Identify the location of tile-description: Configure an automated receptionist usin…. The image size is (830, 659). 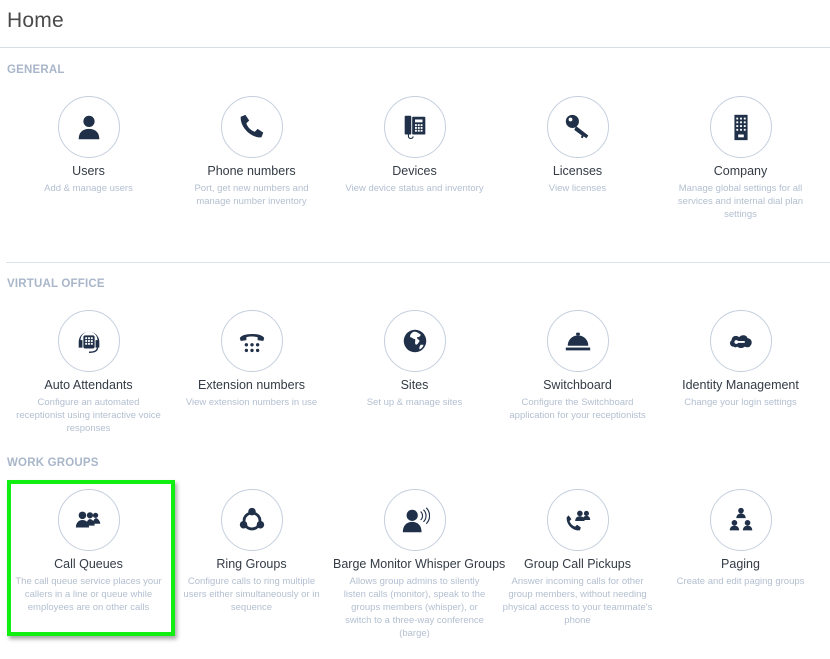
(88, 415).